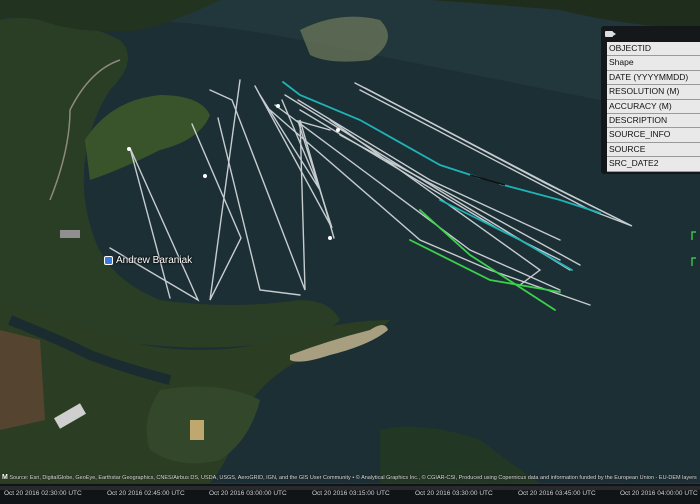  Describe the element at coordinates (5, 477) in the screenshot. I see `cesium-logo: M` at that location.